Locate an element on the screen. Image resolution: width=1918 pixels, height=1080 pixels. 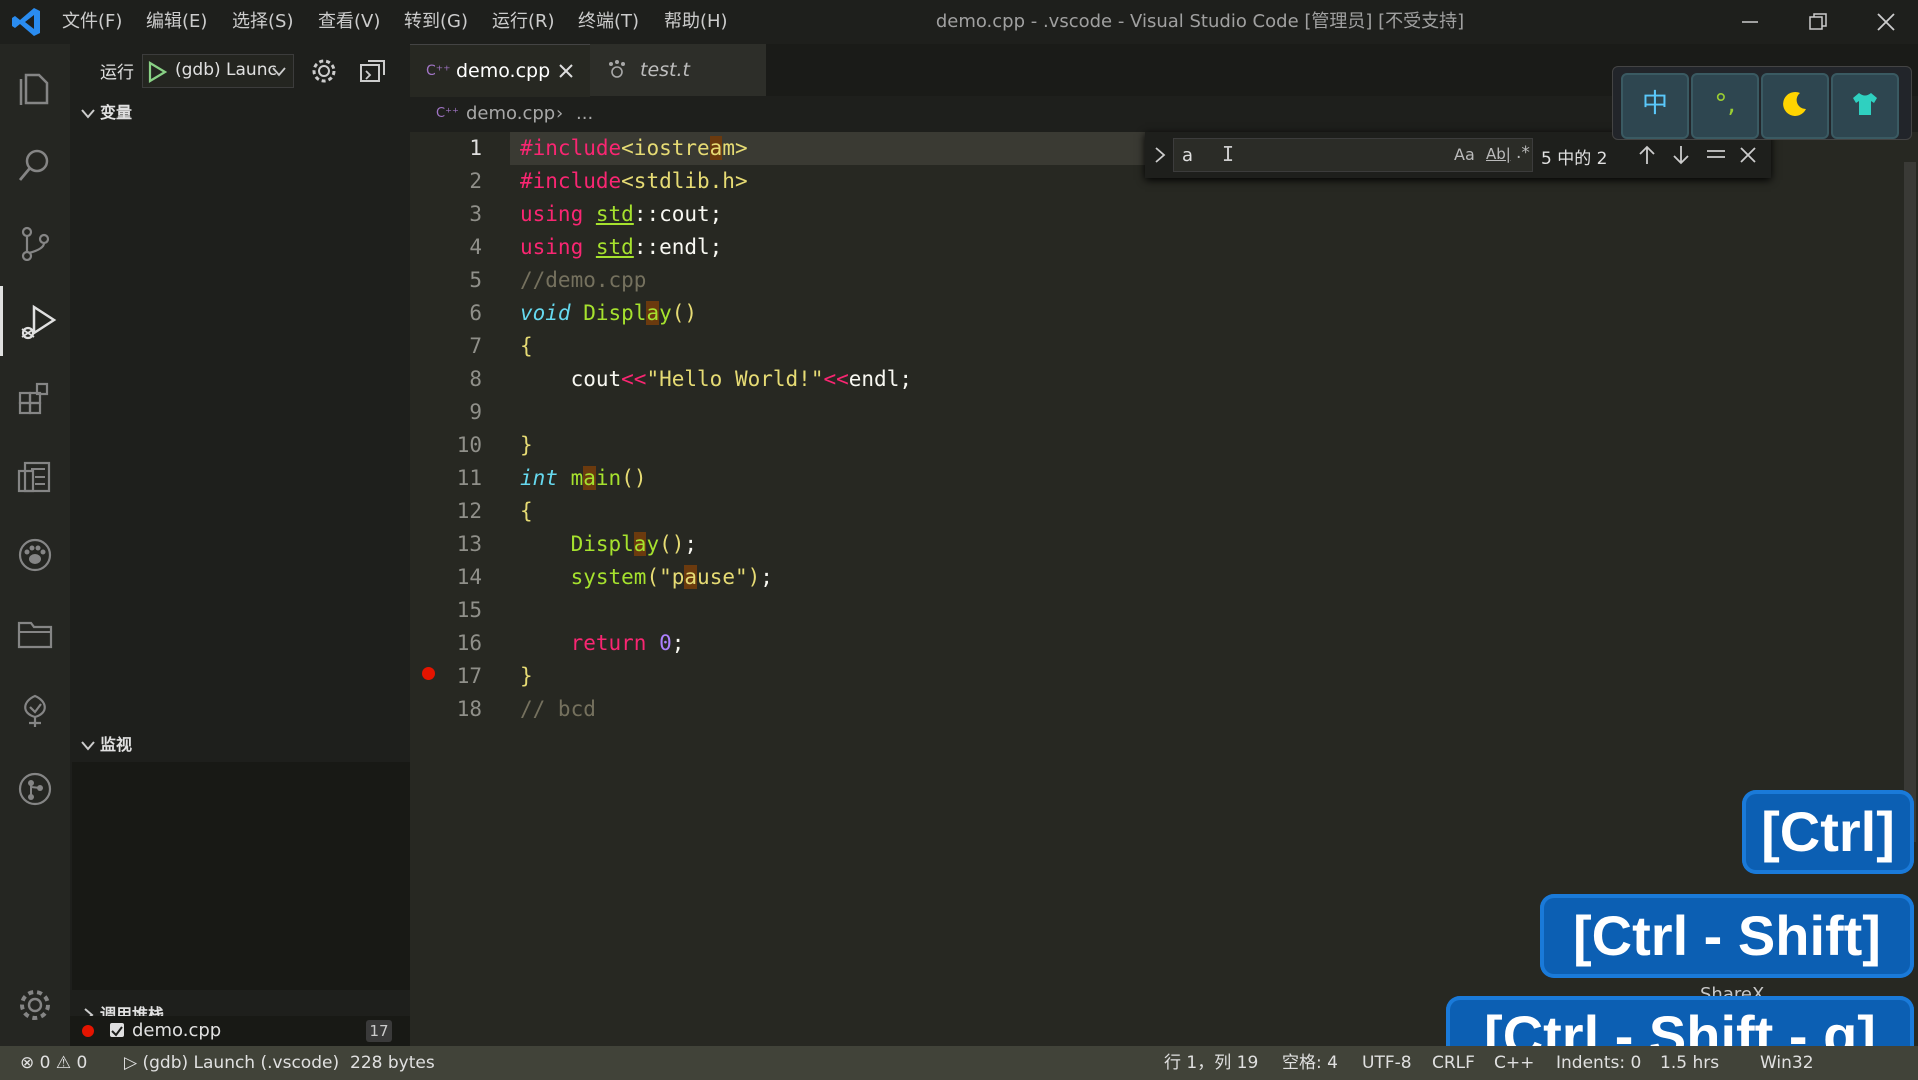
search-button is located at coordinates (35, 165).